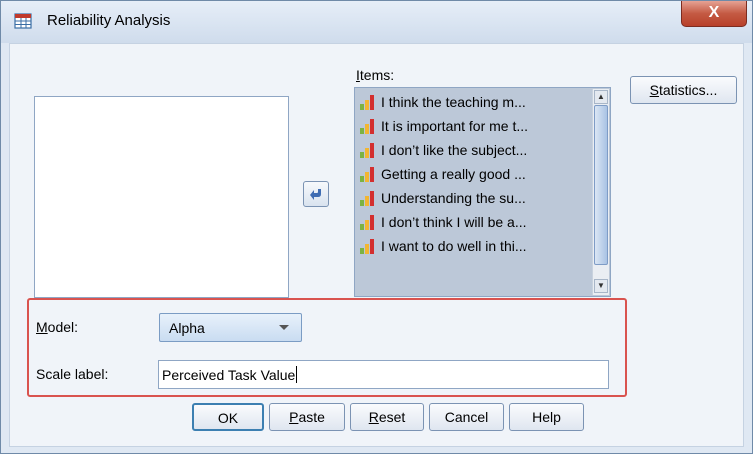  Describe the element at coordinates (601, 185) in the screenshot. I see `scroll-thumb` at that location.